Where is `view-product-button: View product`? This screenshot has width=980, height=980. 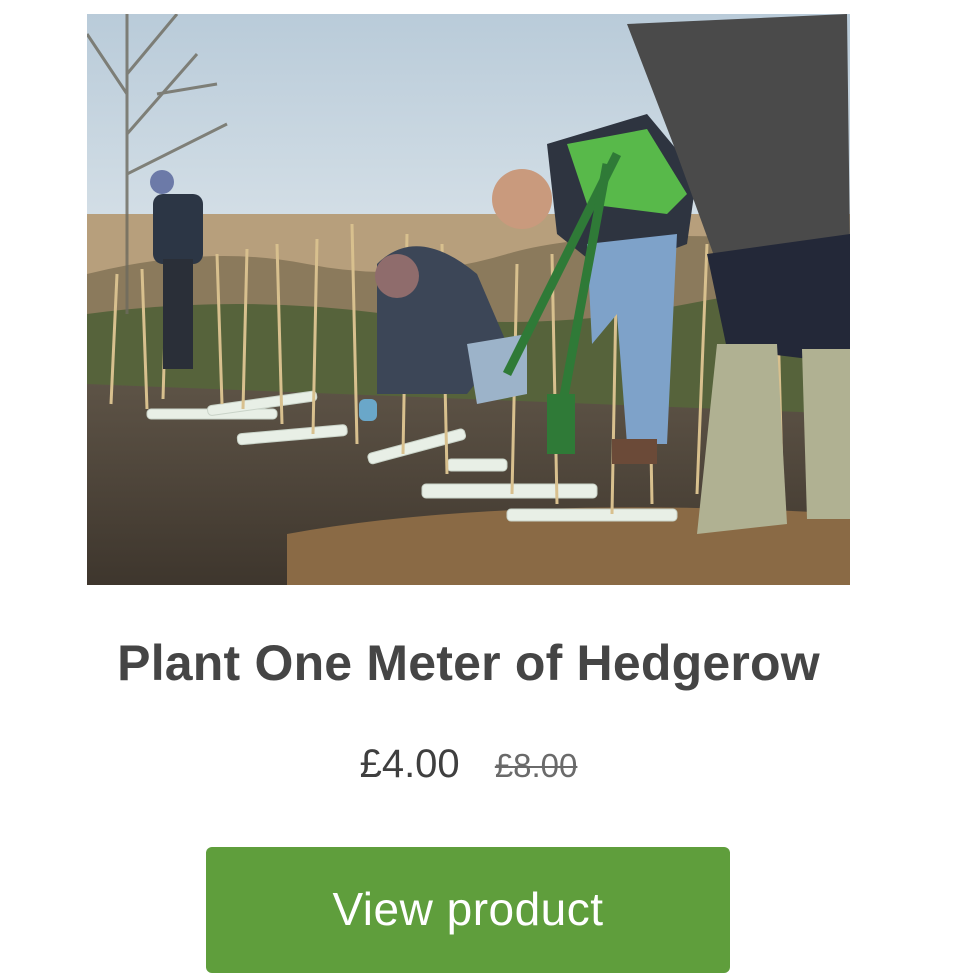
view-product-button: View product is located at coordinates (468, 910).